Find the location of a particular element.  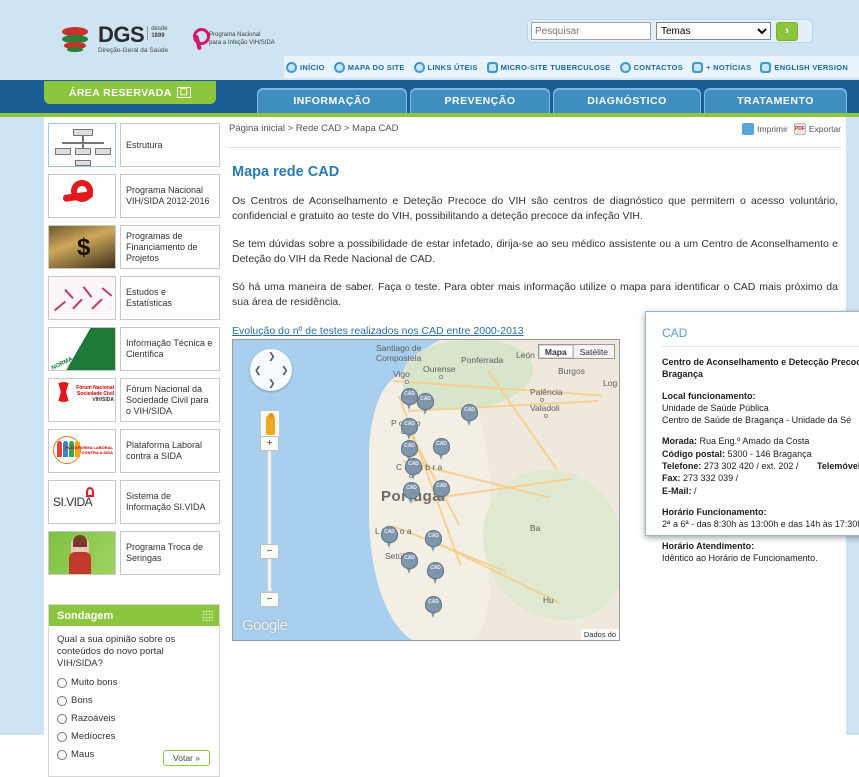

poll-option-bons: Bons is located at coordinates (134, 700).